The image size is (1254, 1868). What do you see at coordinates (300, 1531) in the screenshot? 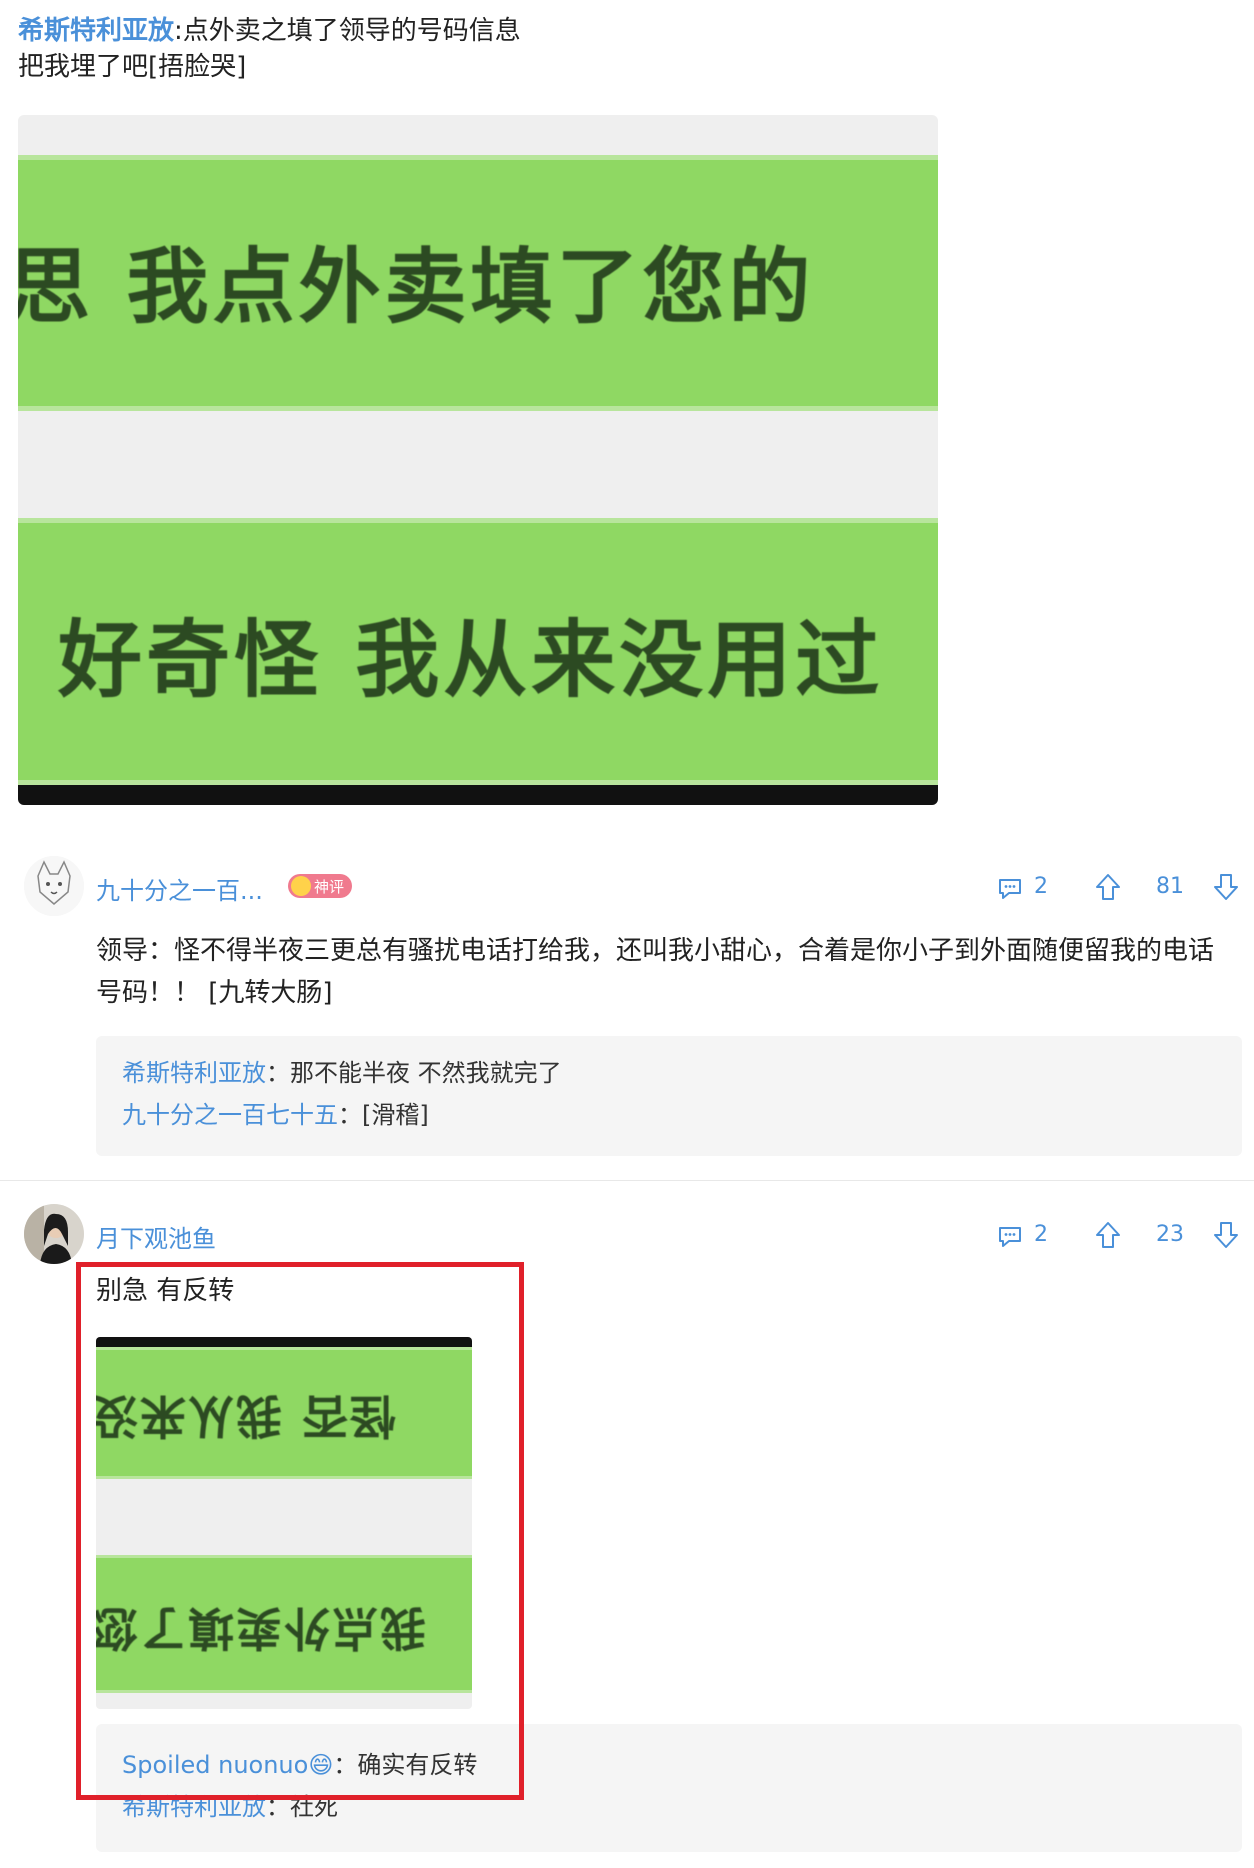
I see `highlight-frame` at bounding box center [300, 1531].